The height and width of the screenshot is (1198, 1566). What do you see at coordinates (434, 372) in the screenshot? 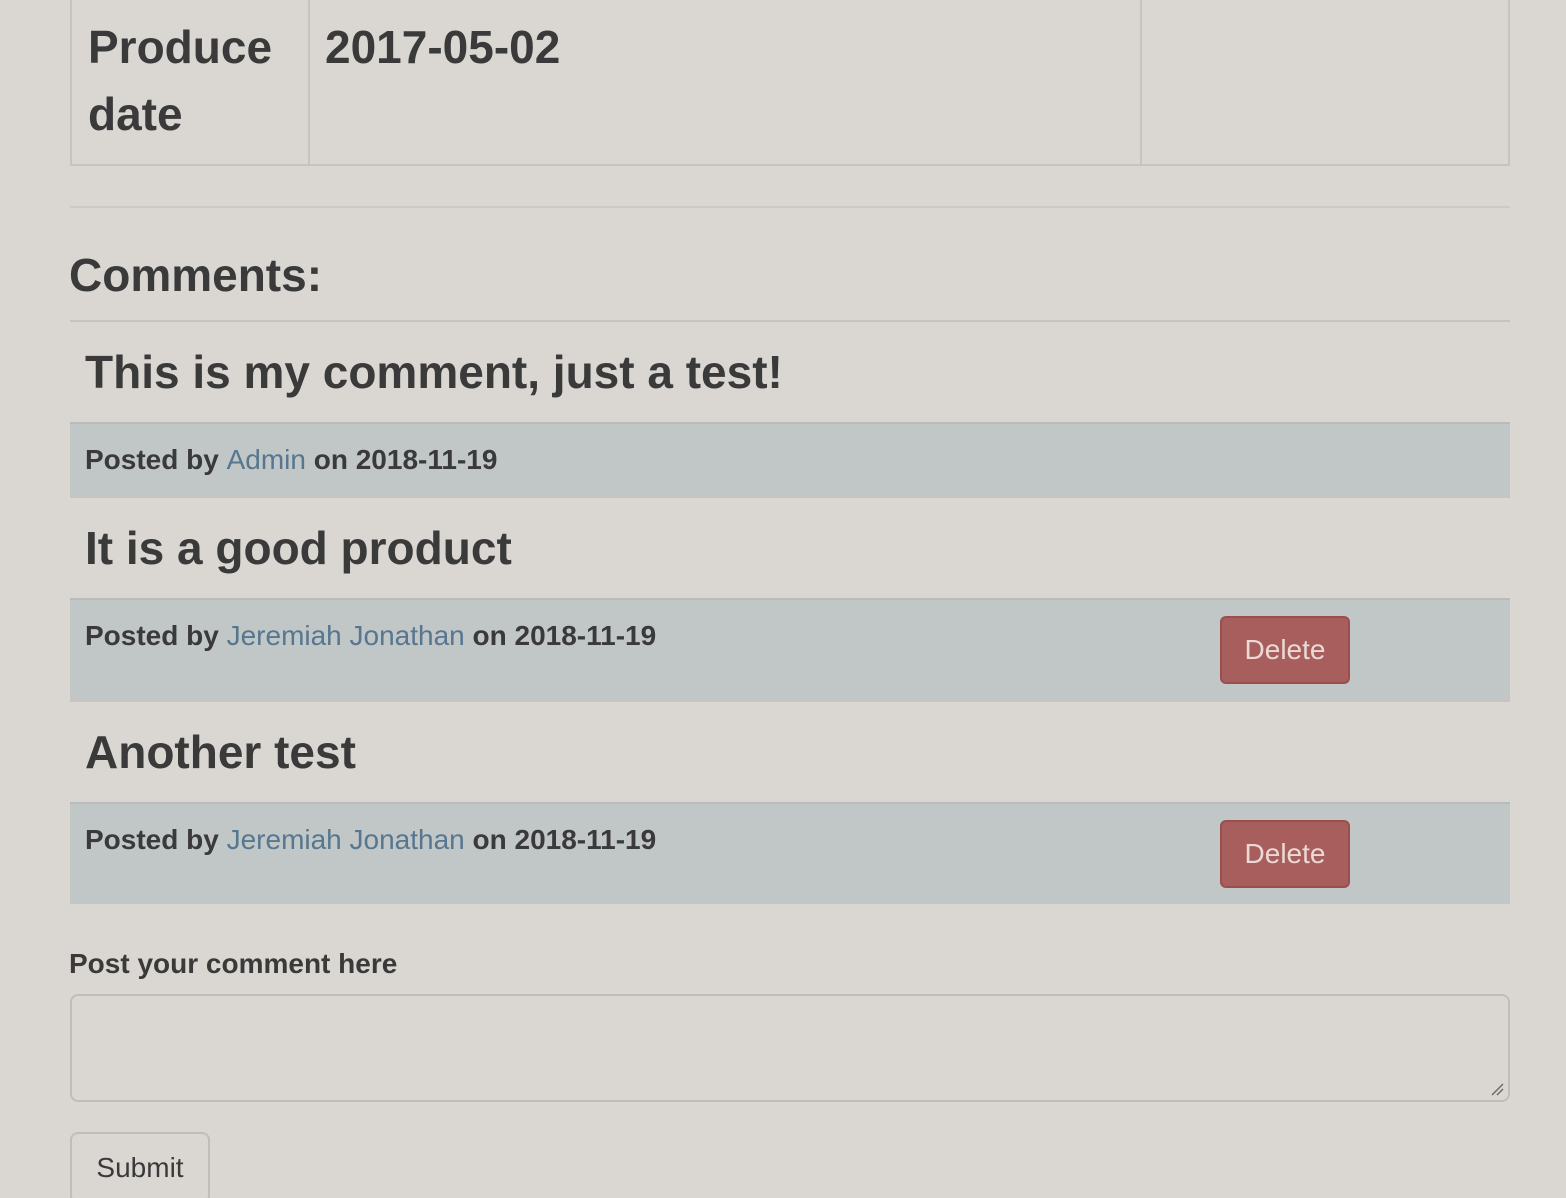
I see `comment-text: This is my comment, just a test!` at bounding box center [434, 372].